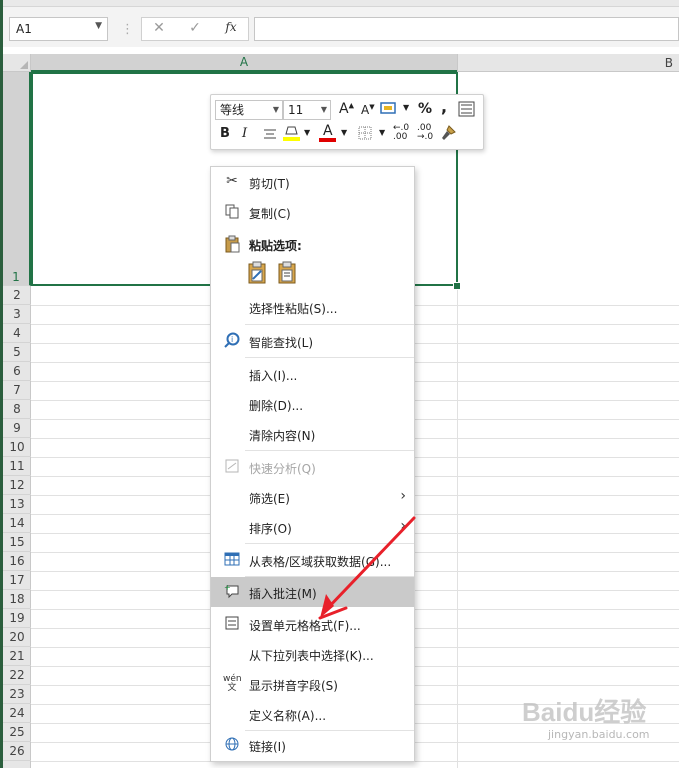 Image resolution: width=679 pixels, height=768 pixels. What do you see at coordinates (401, 133) in the screenshot?
I see `increase-decimal-button: ←.0.00` at bounding box center [401, 133].